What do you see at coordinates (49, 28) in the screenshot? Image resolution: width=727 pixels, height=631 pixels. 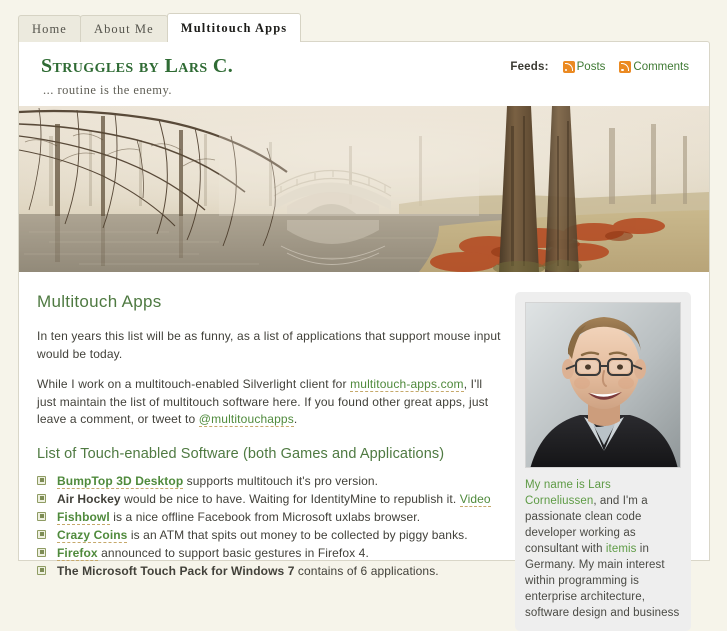 I see `tab-home: Home` at bounding box center [49, 28].